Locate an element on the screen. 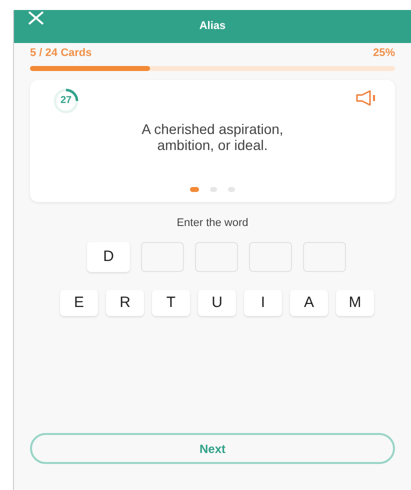 The image size is (411, 490). letter-key: I is located at coordinates (263, 303).